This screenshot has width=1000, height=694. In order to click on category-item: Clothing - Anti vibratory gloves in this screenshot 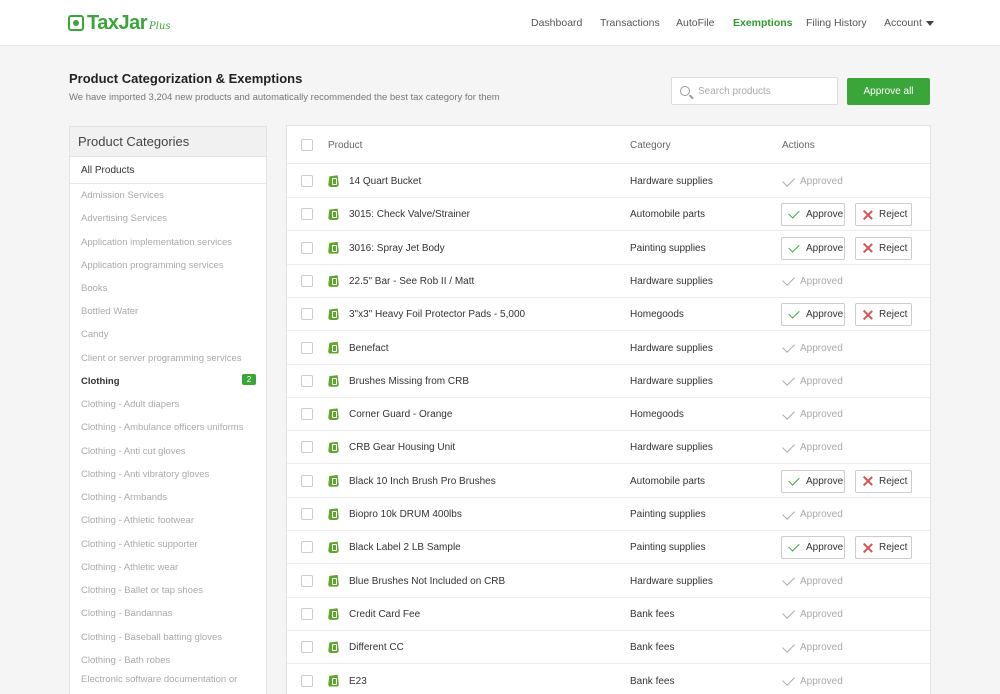, I will do `click(145, 474)`.